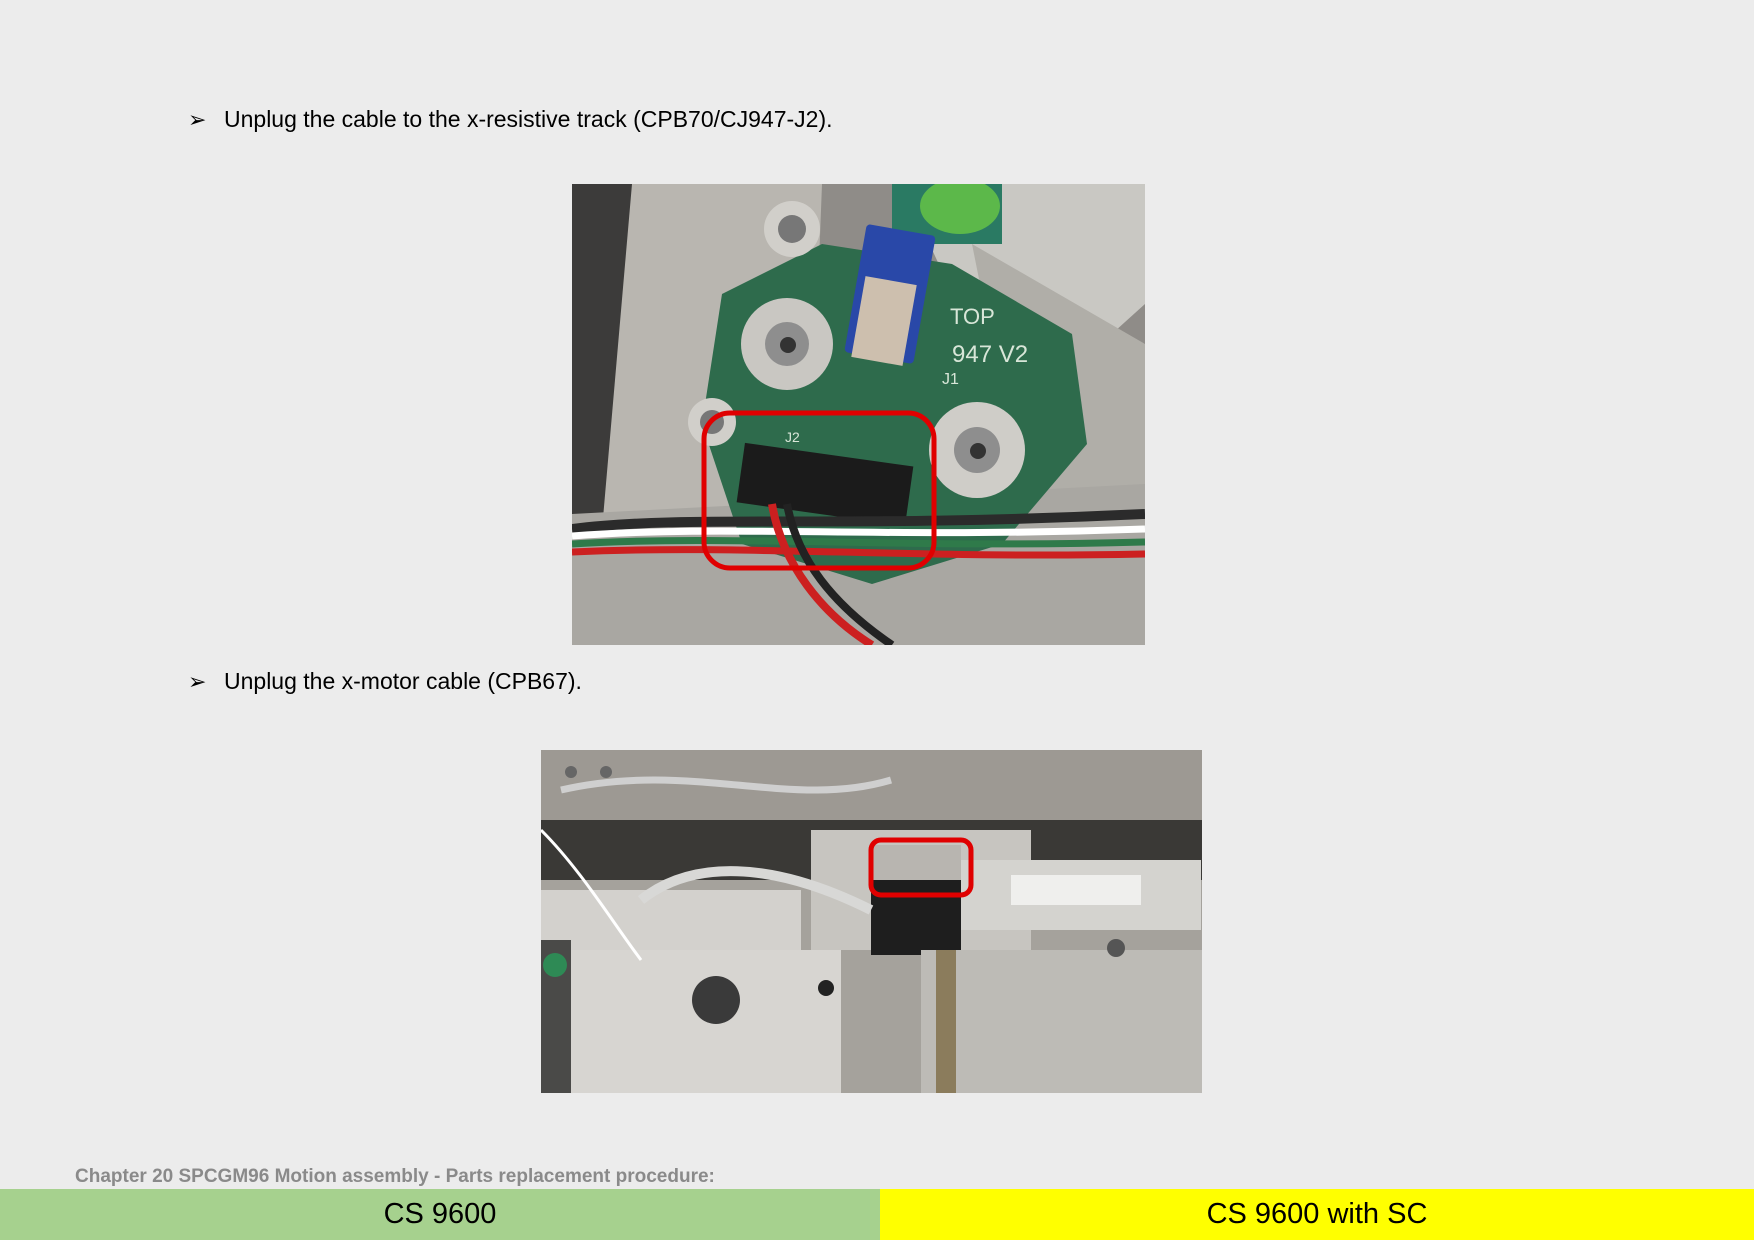 Image resolution: width=1754 pixels, height=1240 pixels. I want to click on footer-label-cs9600-with-sc: CS 9600 with SC, so click(1317, 1214).